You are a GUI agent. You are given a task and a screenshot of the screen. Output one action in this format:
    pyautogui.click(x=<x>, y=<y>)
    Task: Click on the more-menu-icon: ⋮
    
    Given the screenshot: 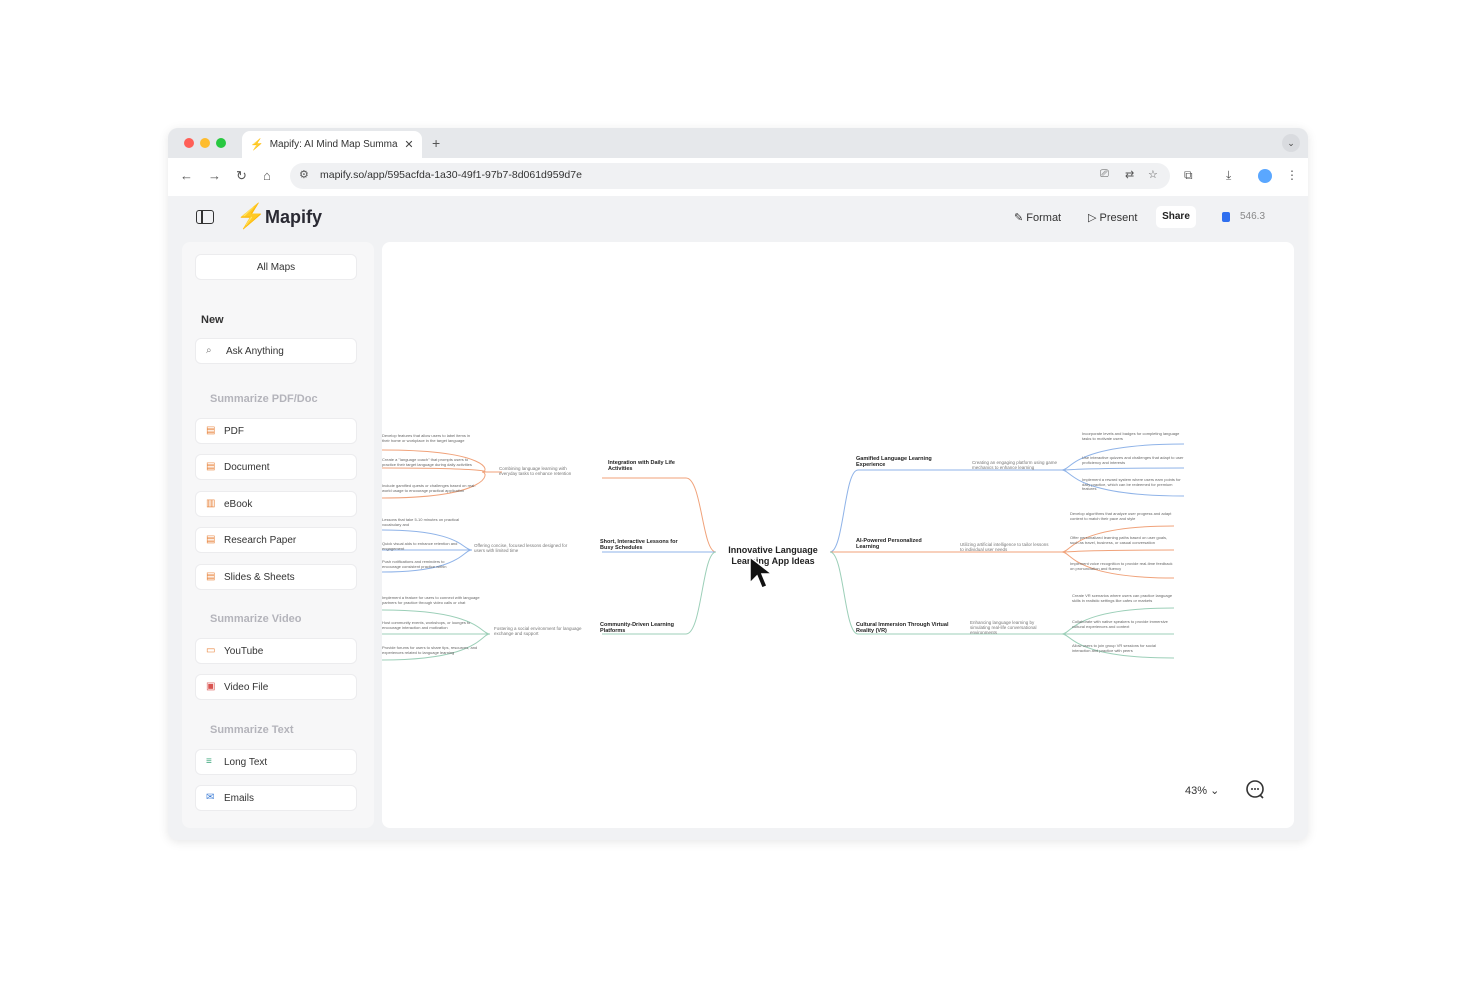 What is the action you would take?
    pyautogui.click(x=1292, y=175)
    